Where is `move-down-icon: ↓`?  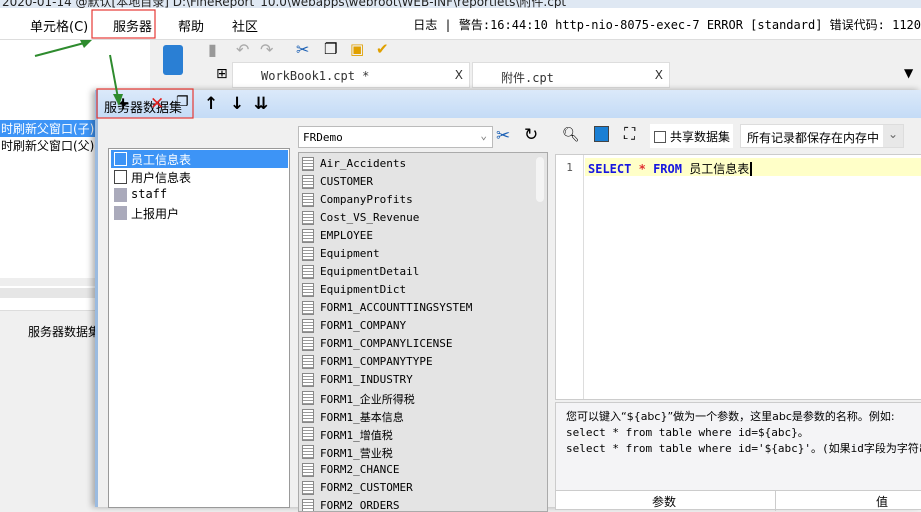 move-down-icon: ↓ is located at coordinates (237, 104).